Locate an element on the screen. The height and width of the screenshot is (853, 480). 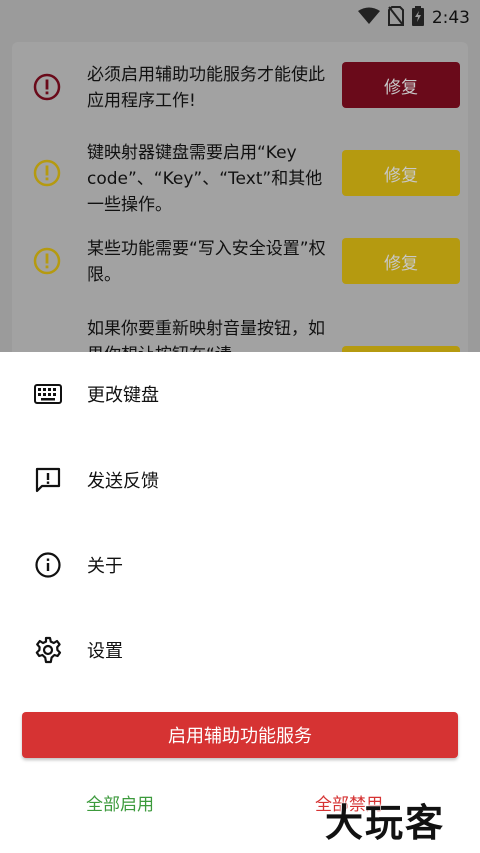
keyboard-icon is located at coordinates (48, 394).